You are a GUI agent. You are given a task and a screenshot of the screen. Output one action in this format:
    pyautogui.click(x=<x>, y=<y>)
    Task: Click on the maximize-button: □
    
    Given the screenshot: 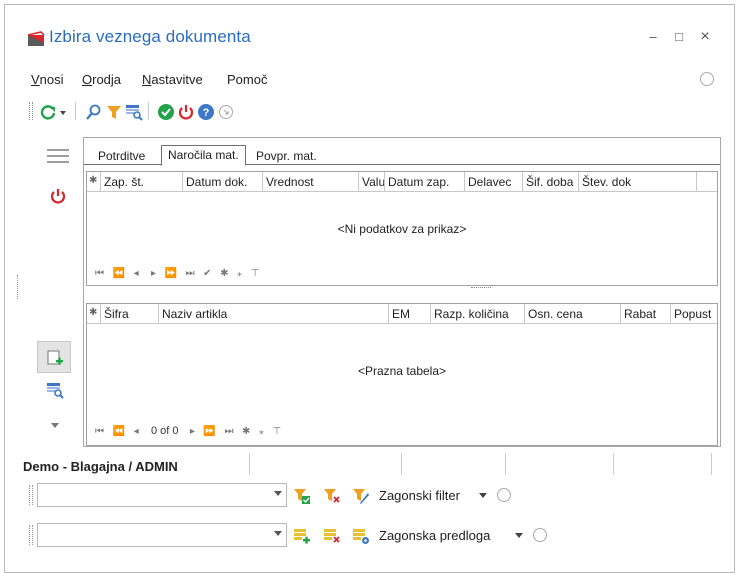 What is the action you would take?
    pyautogui.click(x=679, y=37)
    